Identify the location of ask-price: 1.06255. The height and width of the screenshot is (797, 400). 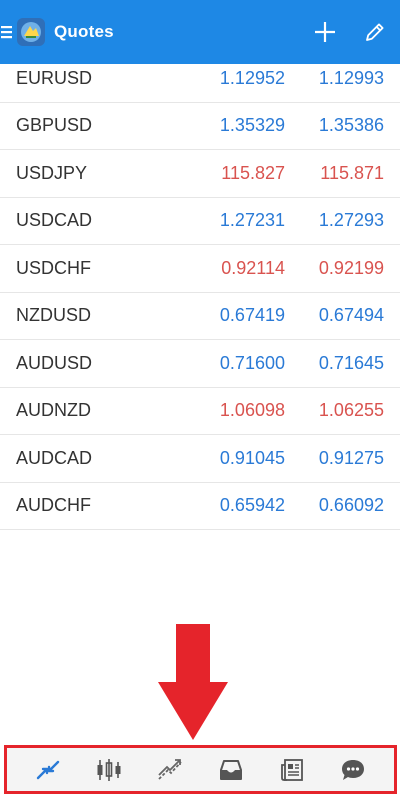
(351, 410).